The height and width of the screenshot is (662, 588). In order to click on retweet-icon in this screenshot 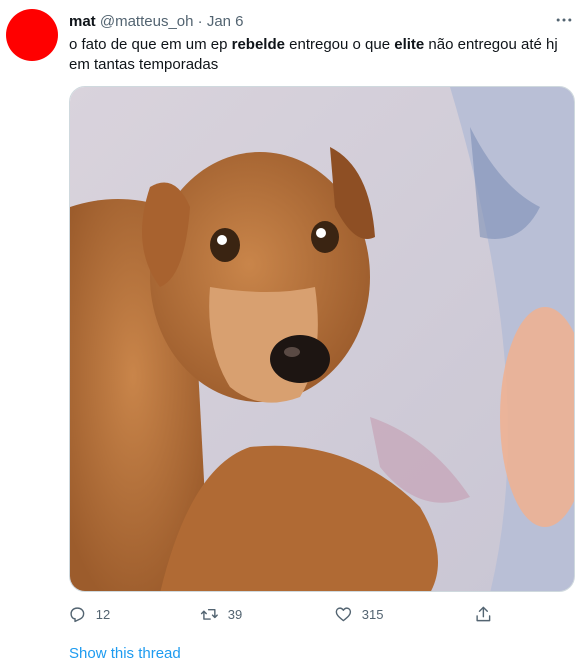, I will do `click(209, 614)`.